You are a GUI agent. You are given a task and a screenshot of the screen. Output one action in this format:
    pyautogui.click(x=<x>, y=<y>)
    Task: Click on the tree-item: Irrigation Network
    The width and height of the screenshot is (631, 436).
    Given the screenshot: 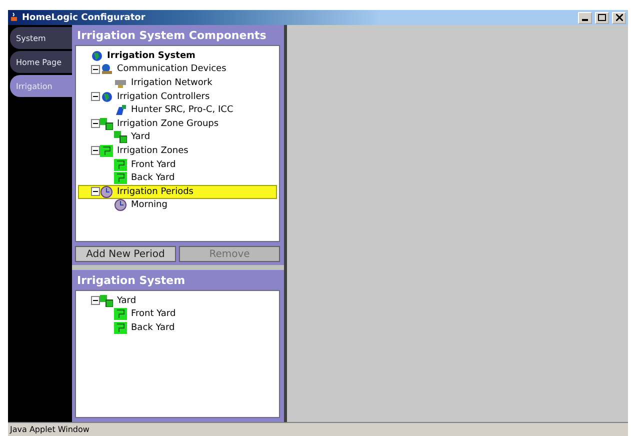 What is the action you would take?
    pyautogui.click(x=177, y=83)
    